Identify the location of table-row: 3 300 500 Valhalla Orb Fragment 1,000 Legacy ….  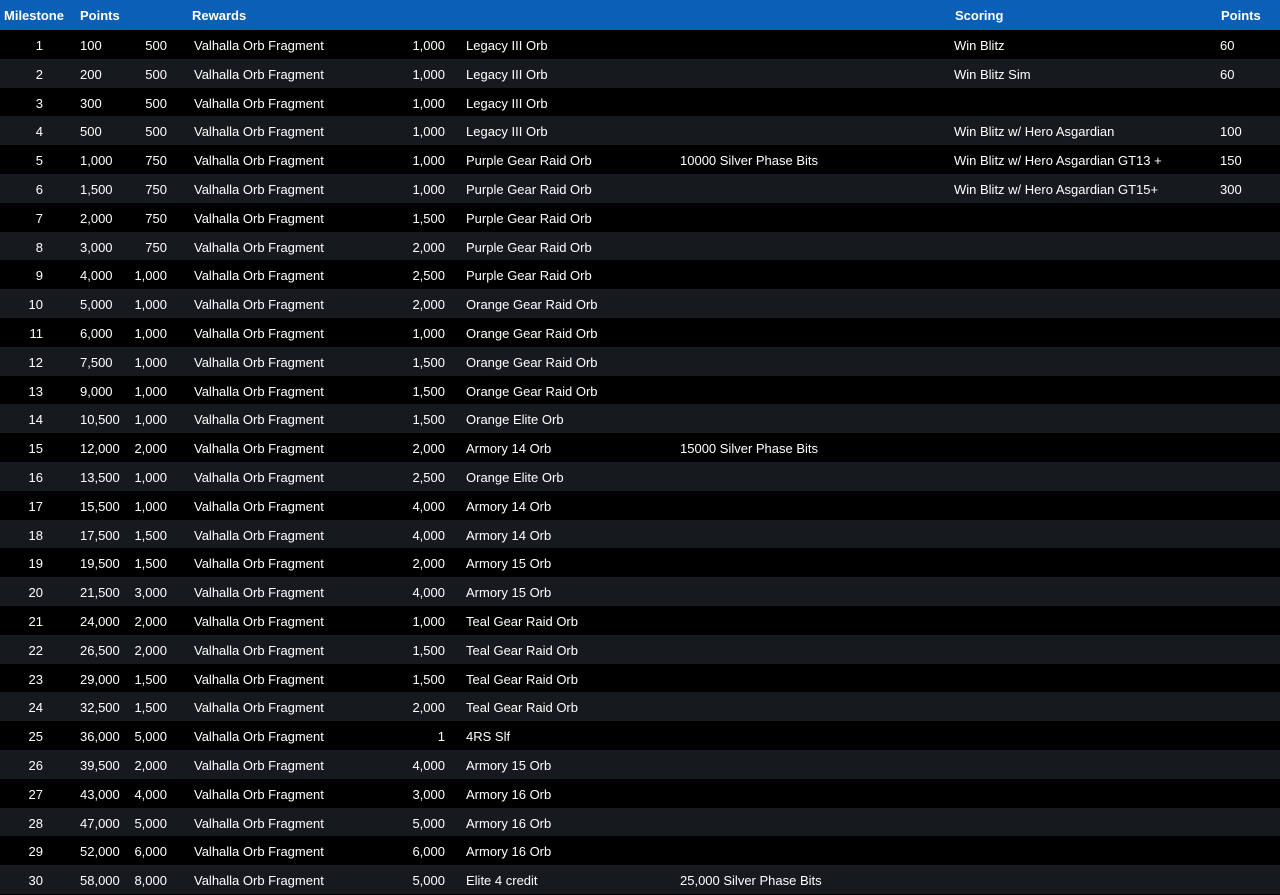
(640, 102).